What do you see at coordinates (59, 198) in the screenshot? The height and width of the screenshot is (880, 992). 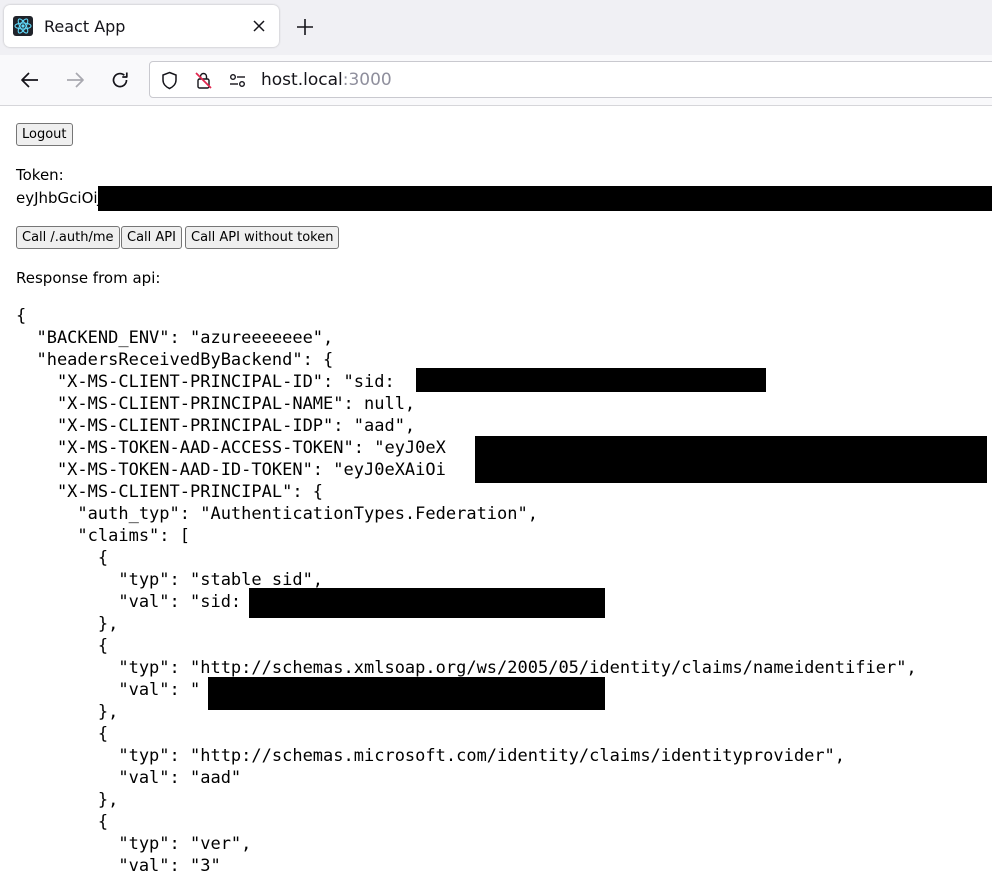 I see `token-value: eyJhbGciOiJ` at bounding box center [59, 198].